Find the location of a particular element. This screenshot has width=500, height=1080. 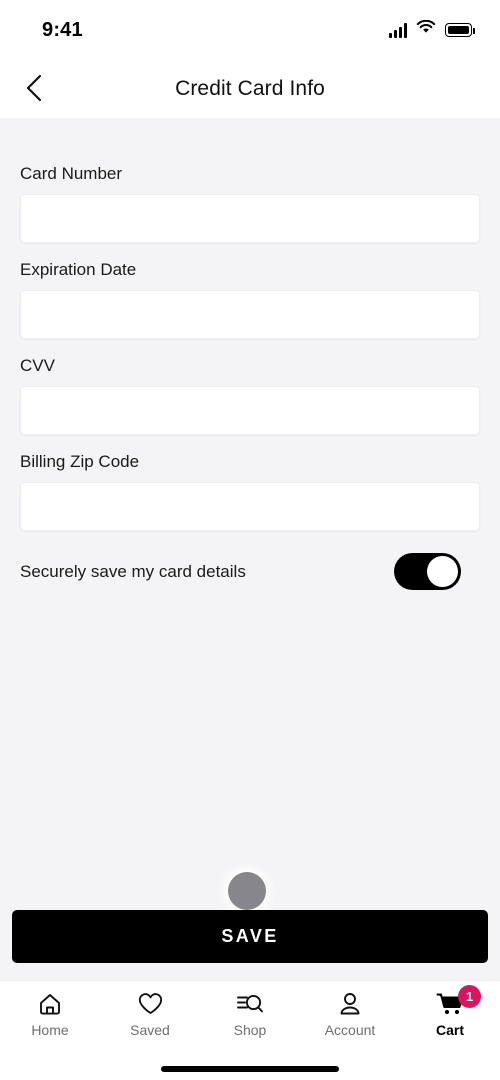

save-button-container: SAVE is located at coordinates (250, 945).